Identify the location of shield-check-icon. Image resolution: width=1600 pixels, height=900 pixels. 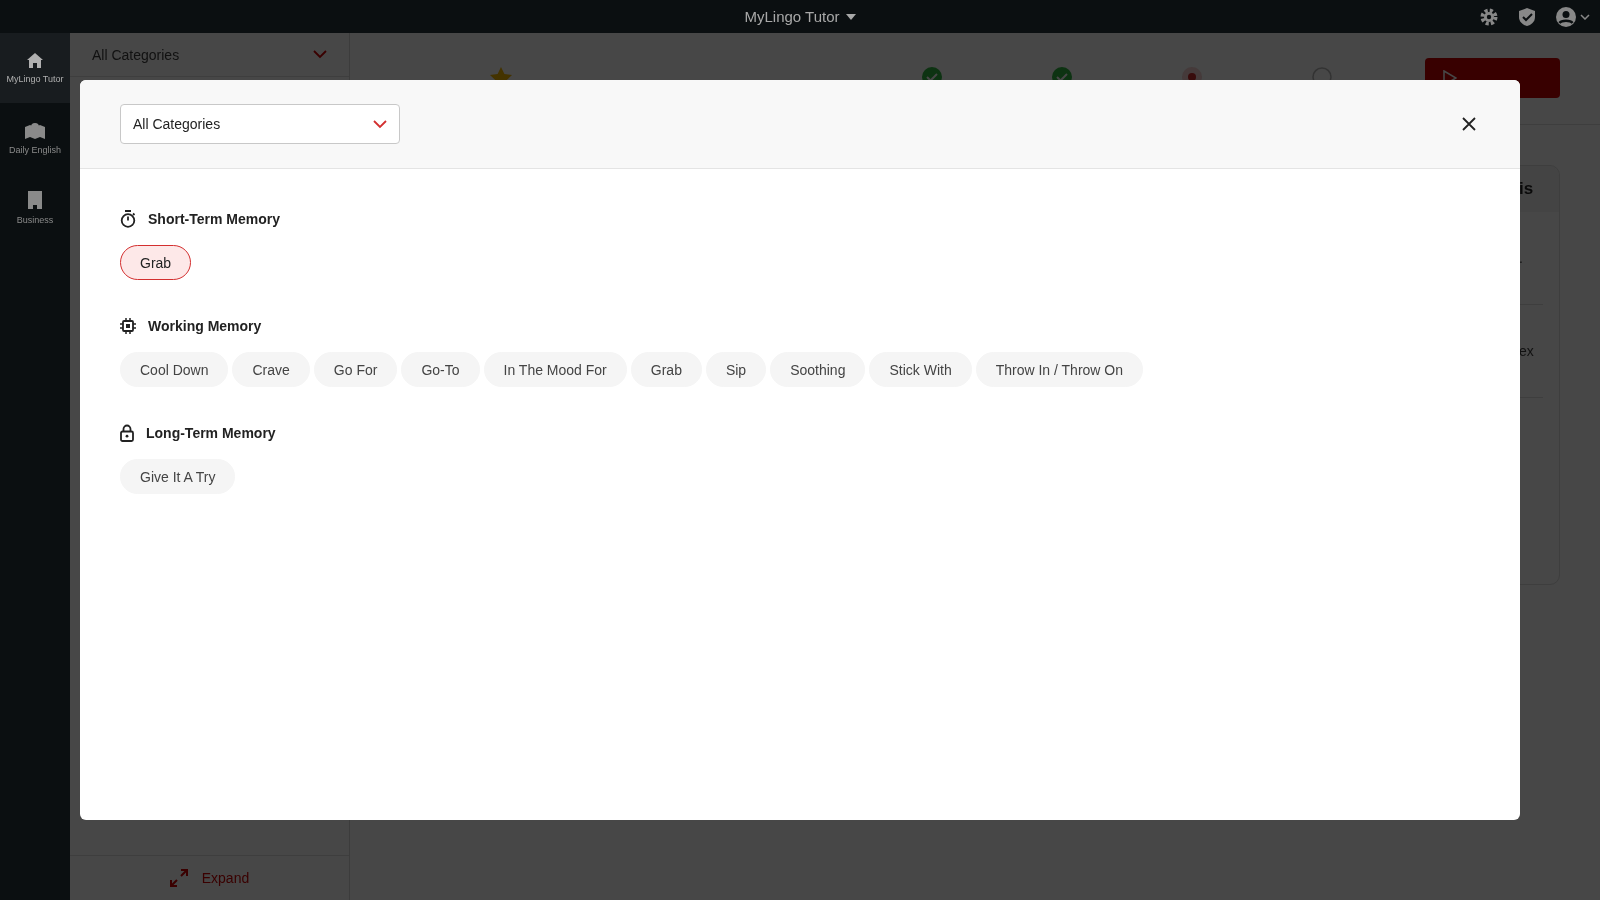
(1527, 16).